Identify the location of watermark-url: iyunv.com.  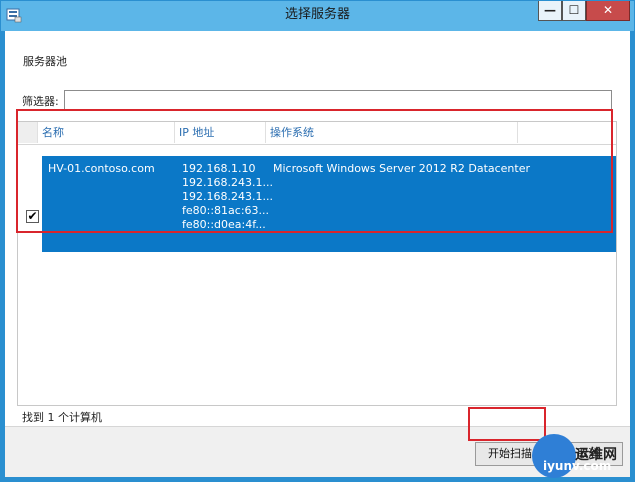
(577, 466).